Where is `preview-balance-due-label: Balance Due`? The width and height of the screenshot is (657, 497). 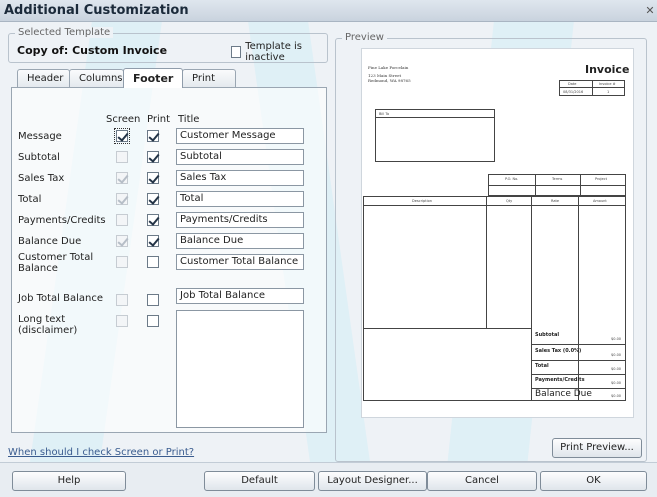
preview-balance-due-label: Balance Due is located at coordinates (563, 394).